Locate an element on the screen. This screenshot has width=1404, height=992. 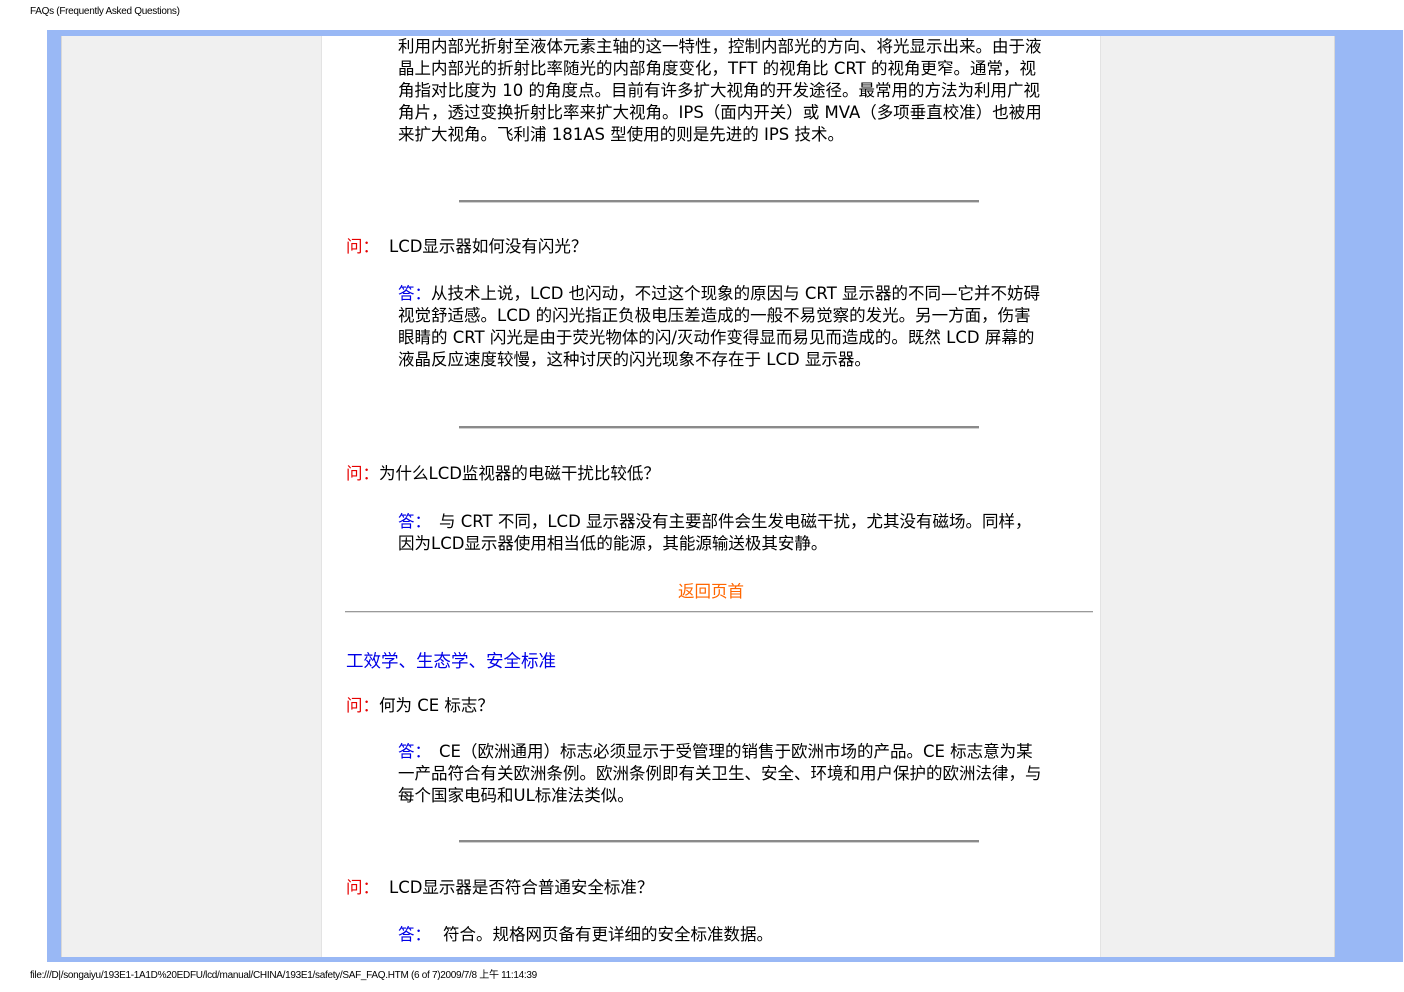
frame-right-band is located at coordinates (1369, 496).